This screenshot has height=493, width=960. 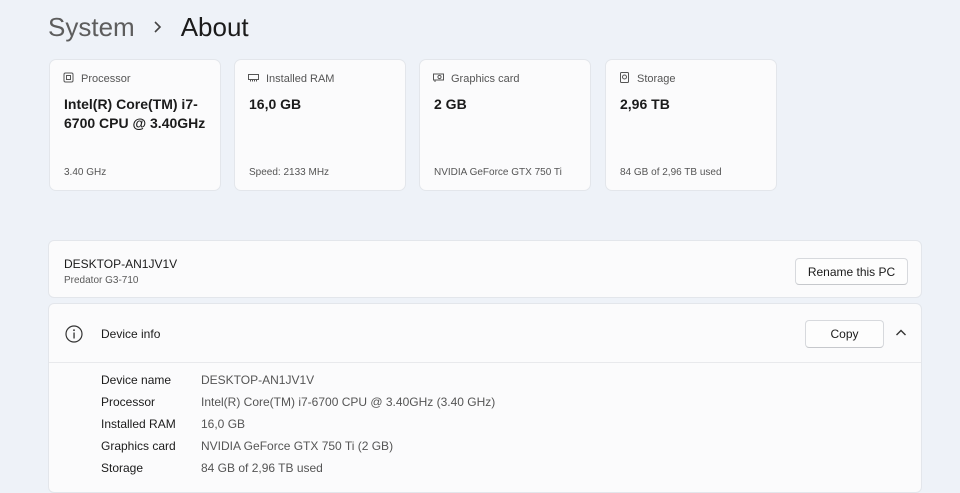 What do you see at coordinates (68, 79) in the screenshot?
I see `processor-icon` at bounding box center [68, 79].